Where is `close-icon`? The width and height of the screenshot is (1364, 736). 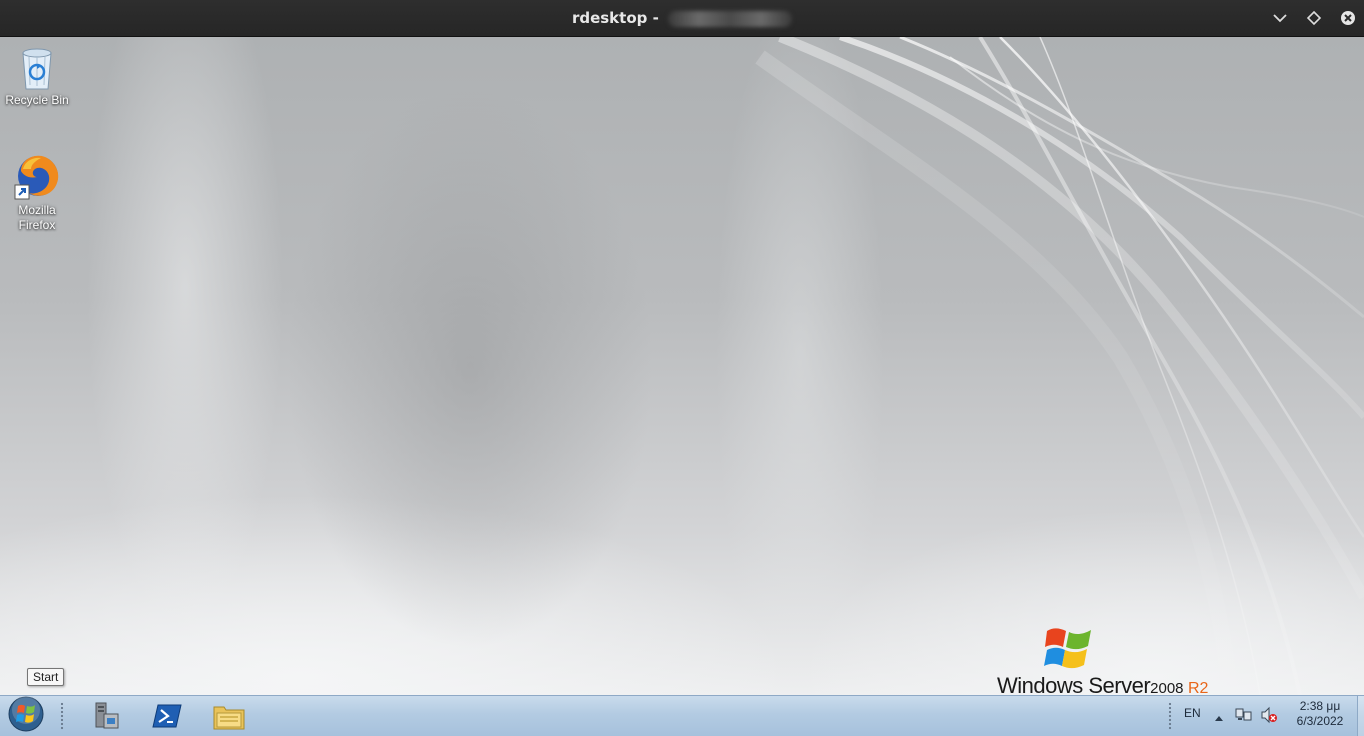 close-icon is located at coordinates (1348, 18).